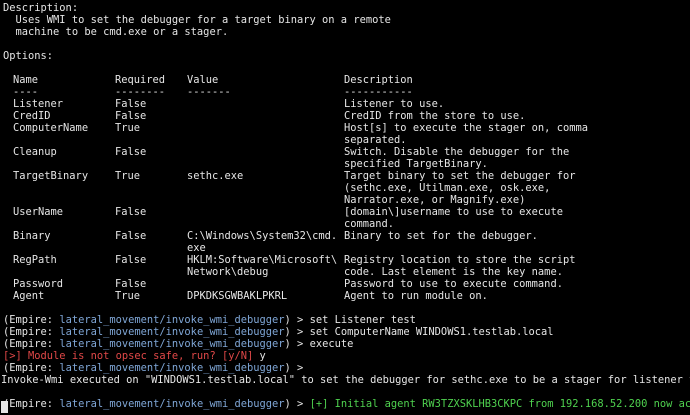  Describe the element at coordinates (262, 356) in the screenshot. I see `opsec-answer: y` at that location.